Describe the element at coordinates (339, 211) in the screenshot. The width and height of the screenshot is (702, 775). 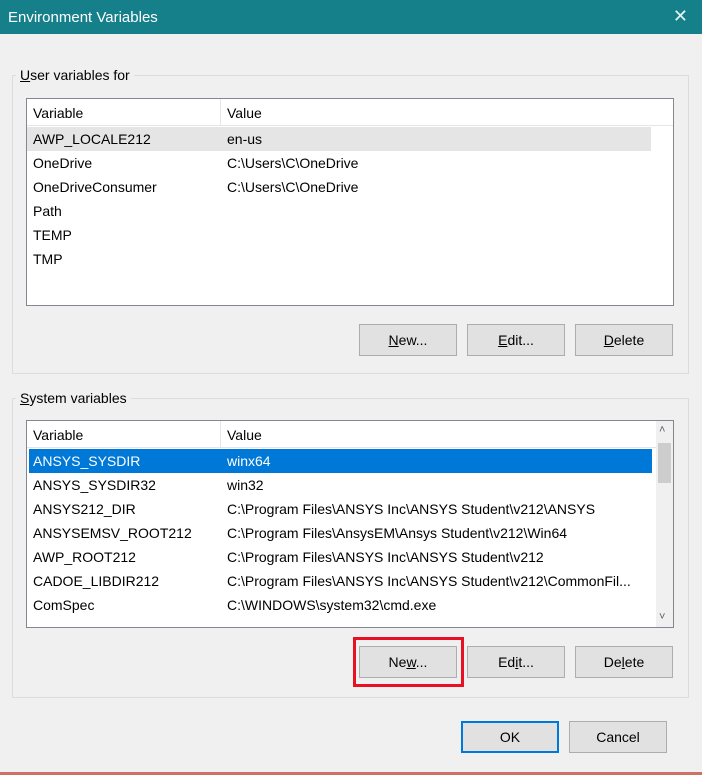
I see `table-row: Path` at that location.